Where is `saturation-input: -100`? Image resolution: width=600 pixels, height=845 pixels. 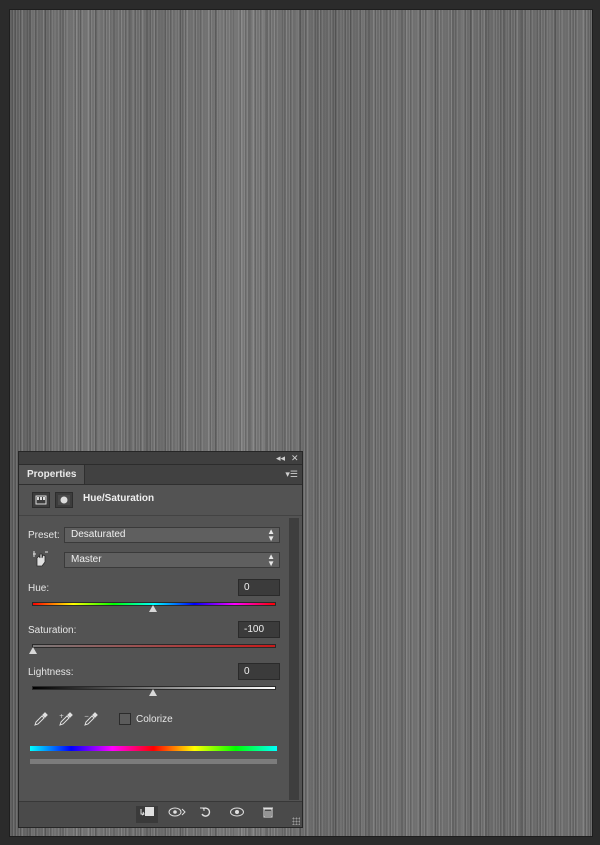
saturation-input: -100 is located at coordinates (259, 629).